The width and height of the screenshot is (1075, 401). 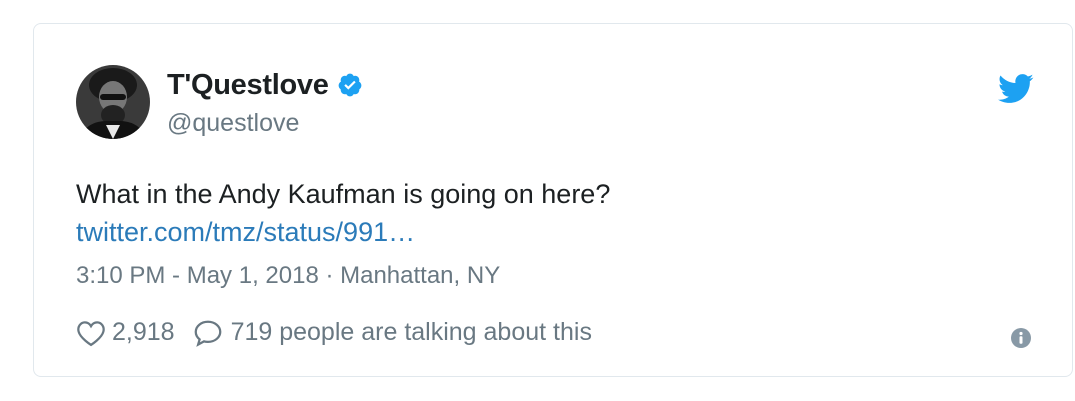 I want to click on display-name-row: T'Questlove, so click(x=265, y=85).